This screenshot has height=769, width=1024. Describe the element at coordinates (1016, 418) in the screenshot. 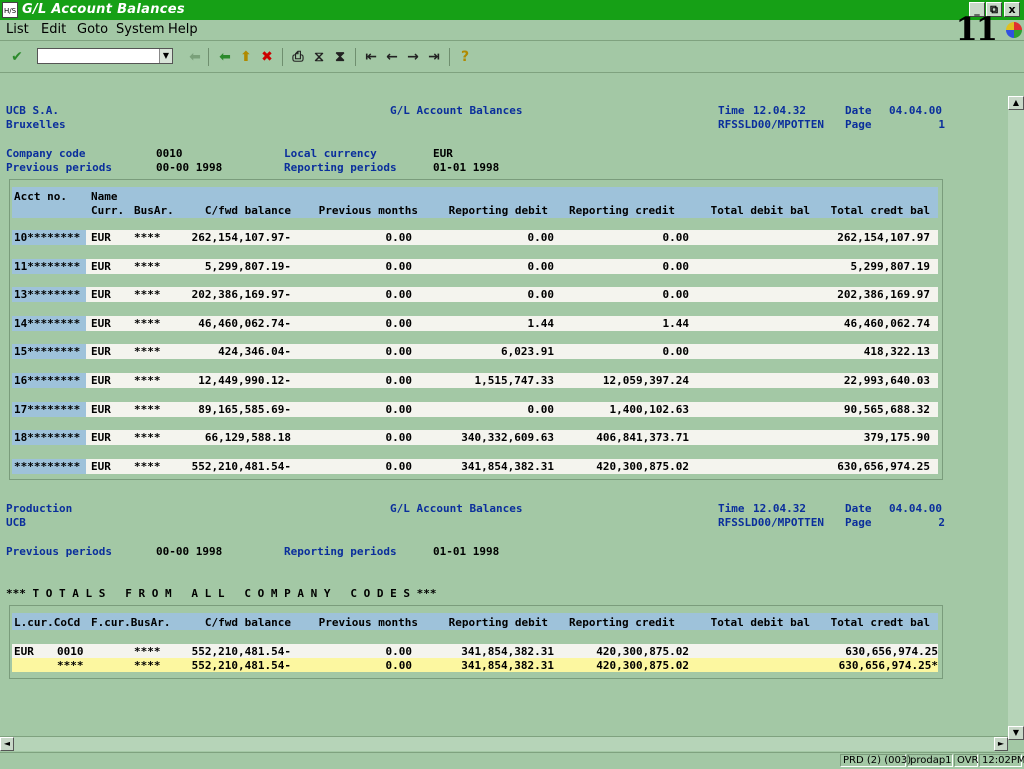

I see `vertical-scrollbar: ▲ ▼` at that location.